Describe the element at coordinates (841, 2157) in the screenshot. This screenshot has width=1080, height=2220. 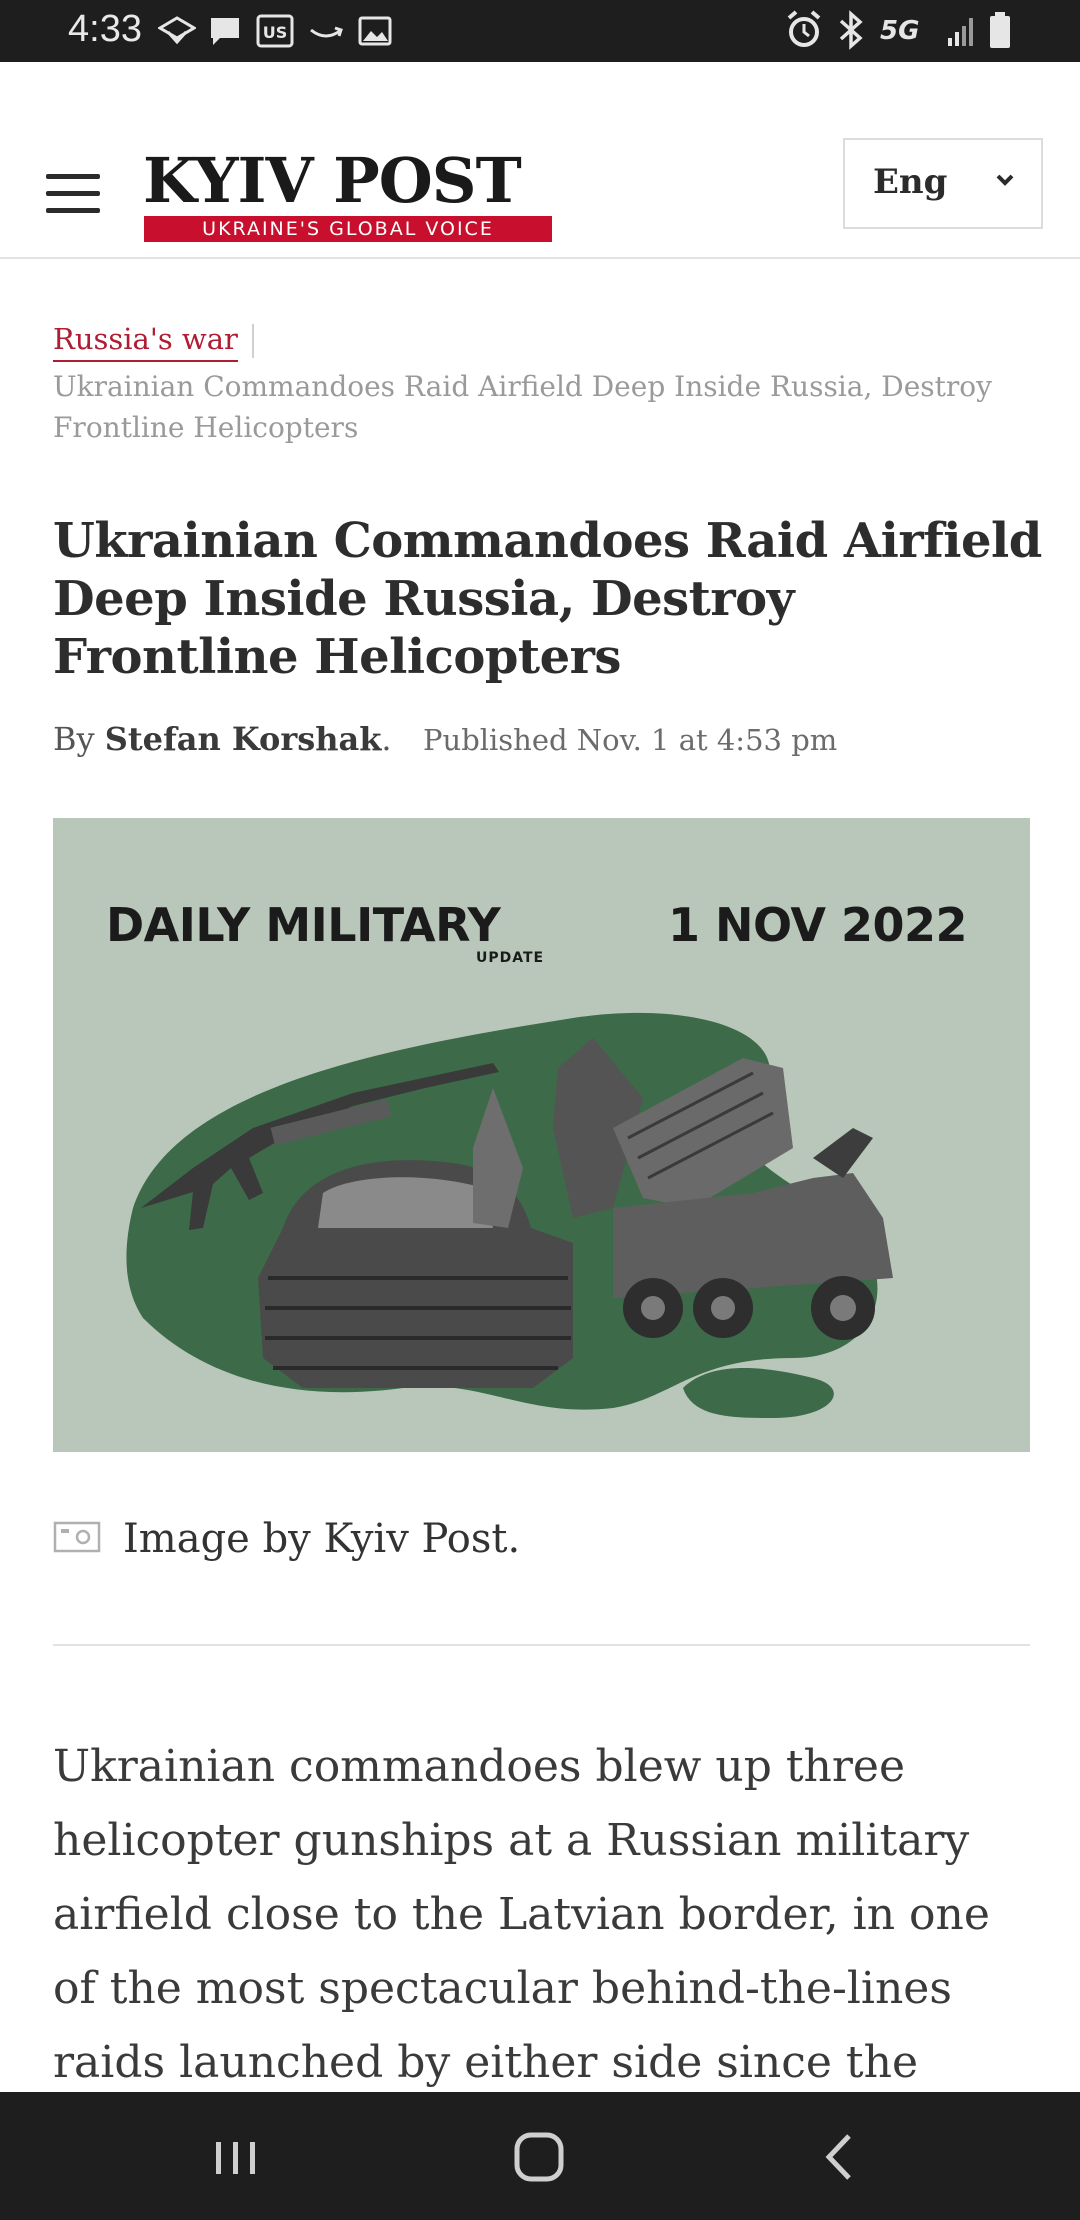
I see `back-icon` at that location.